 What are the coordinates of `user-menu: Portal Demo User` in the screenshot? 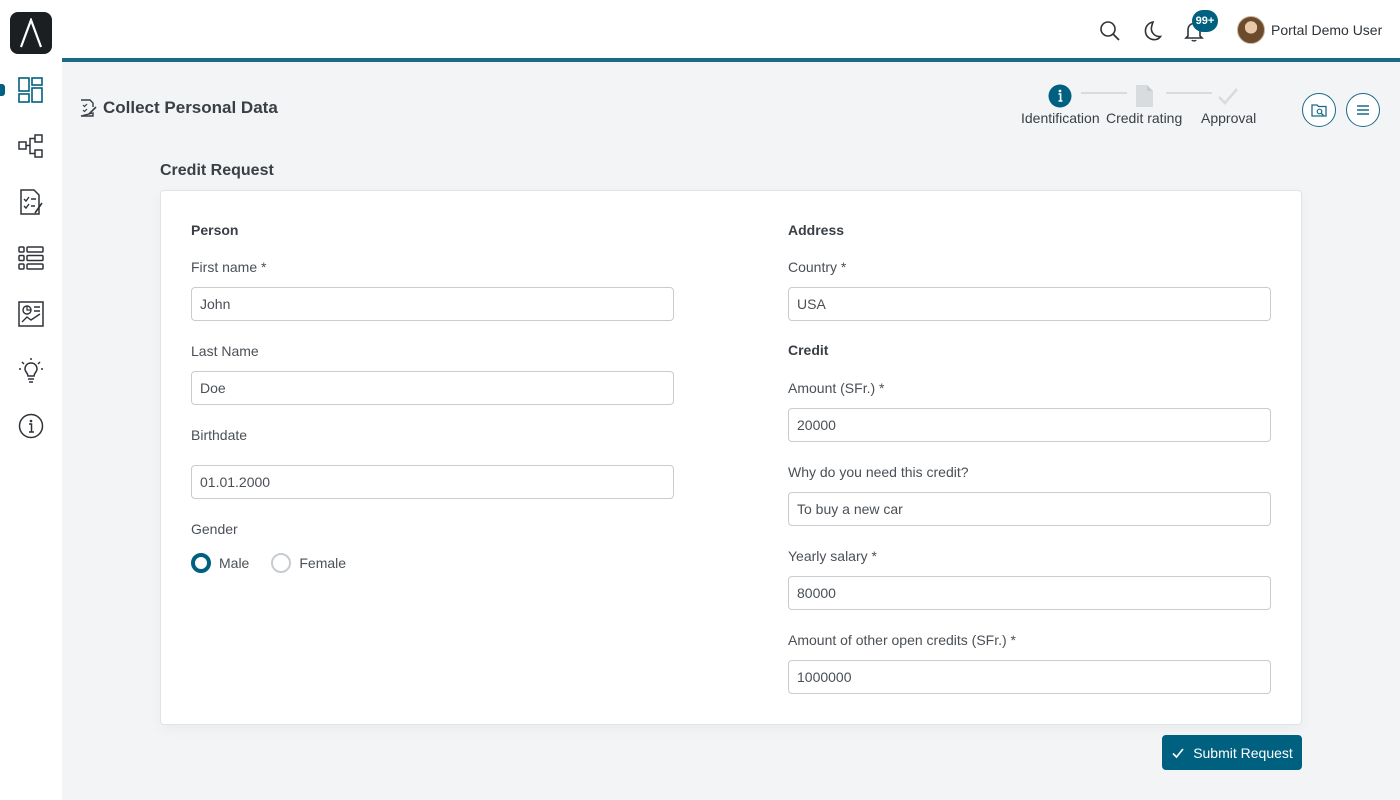 It's located at (1309, 30).